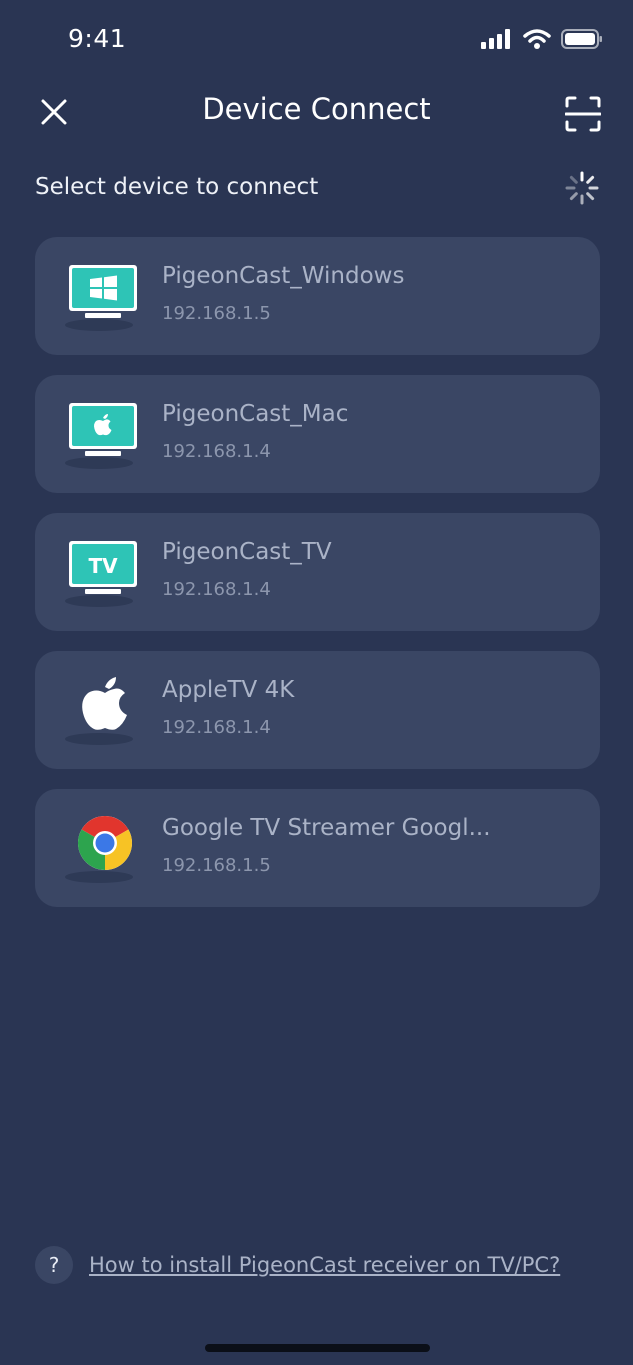  I want to click on loading-spinner-icon, so click(582, 188).